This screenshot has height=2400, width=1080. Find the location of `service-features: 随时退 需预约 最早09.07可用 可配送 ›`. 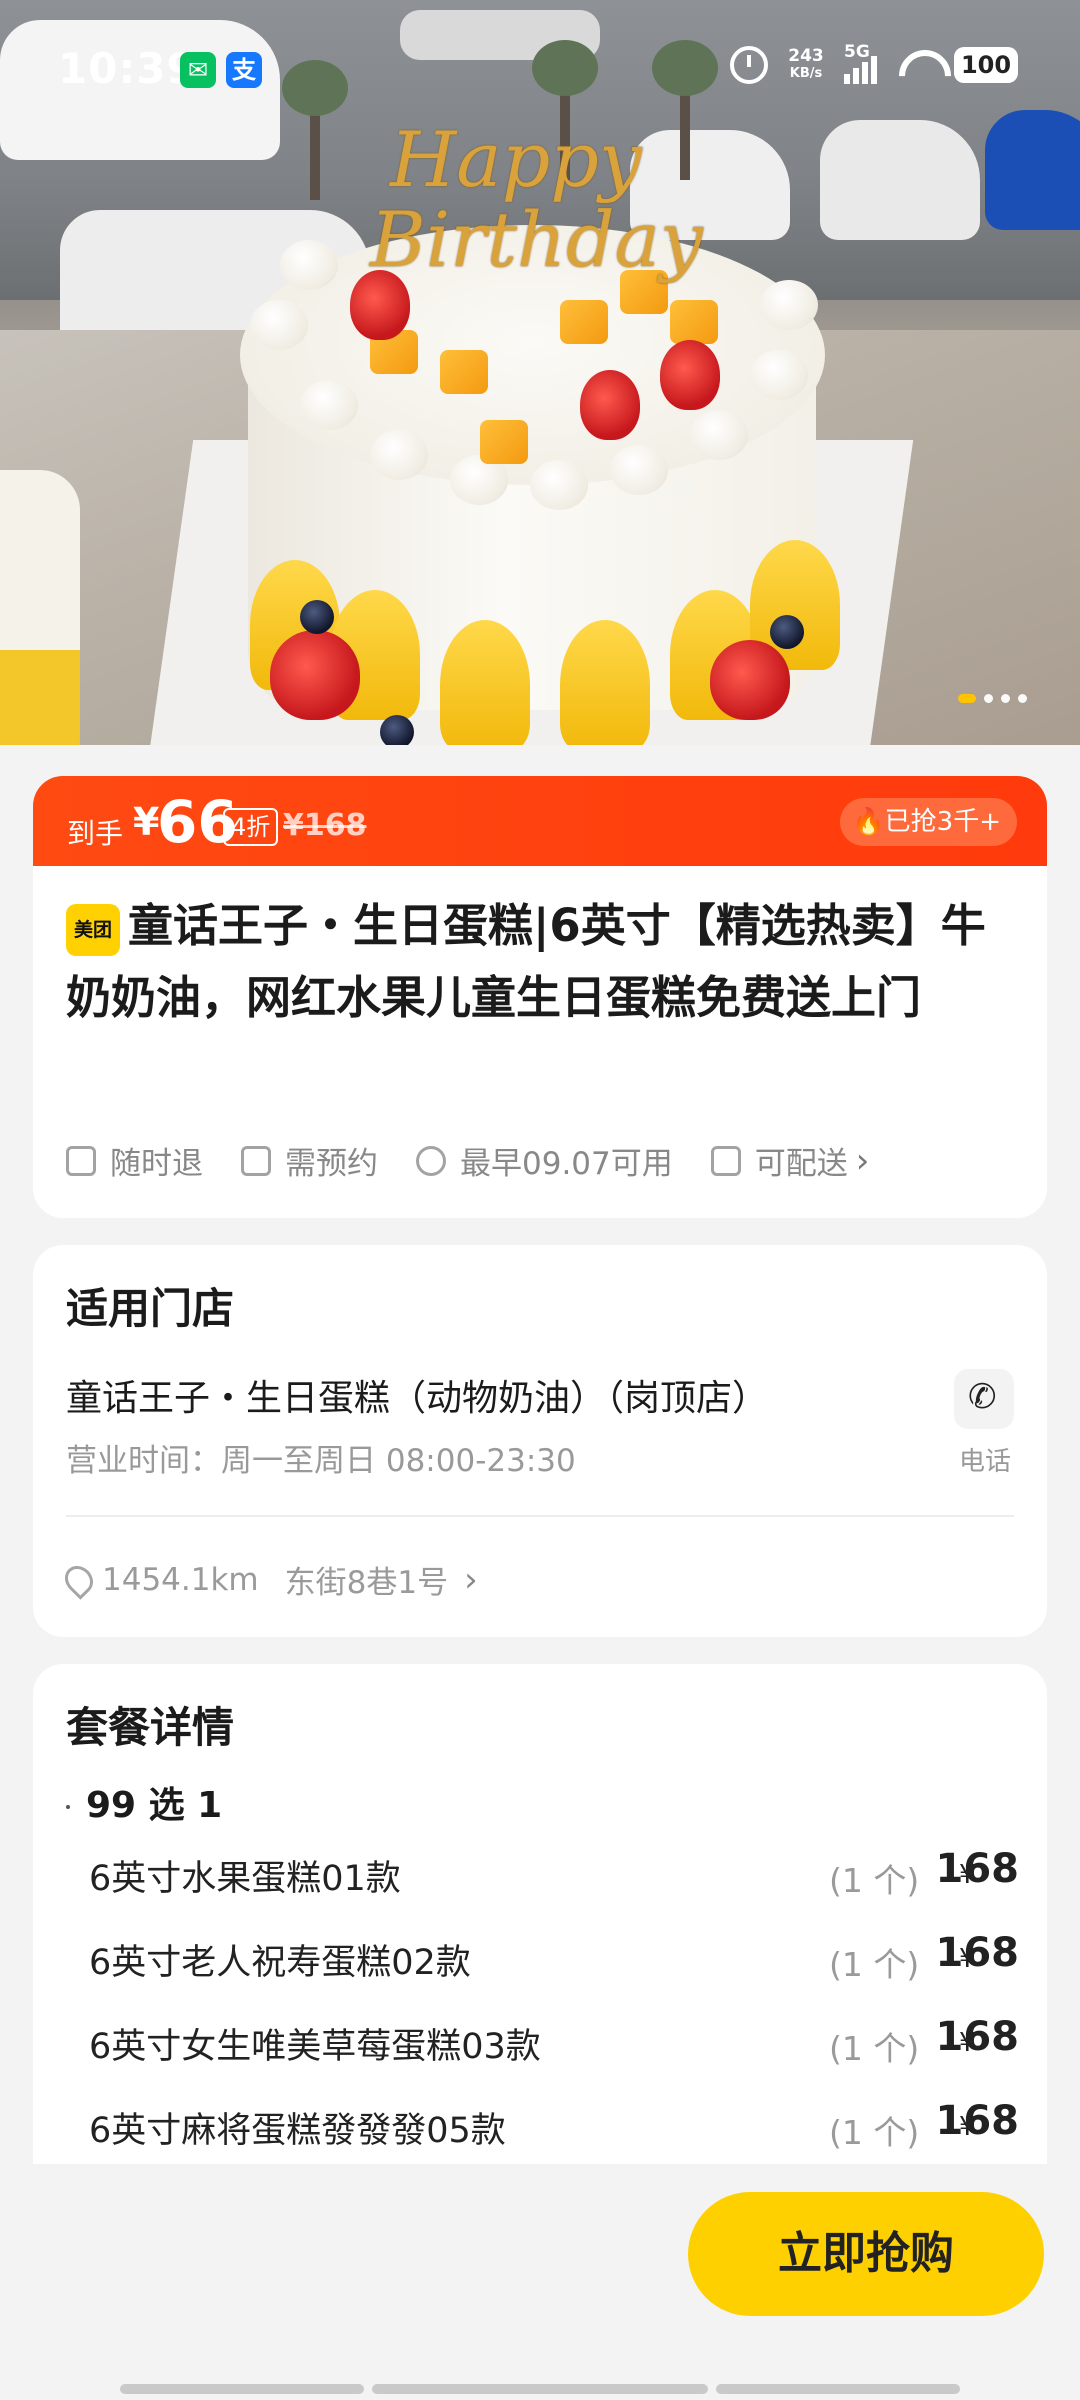

service-features: 随时退 需预约 最早09.07可用 可配送 › is located at coordinates (486, 1160).